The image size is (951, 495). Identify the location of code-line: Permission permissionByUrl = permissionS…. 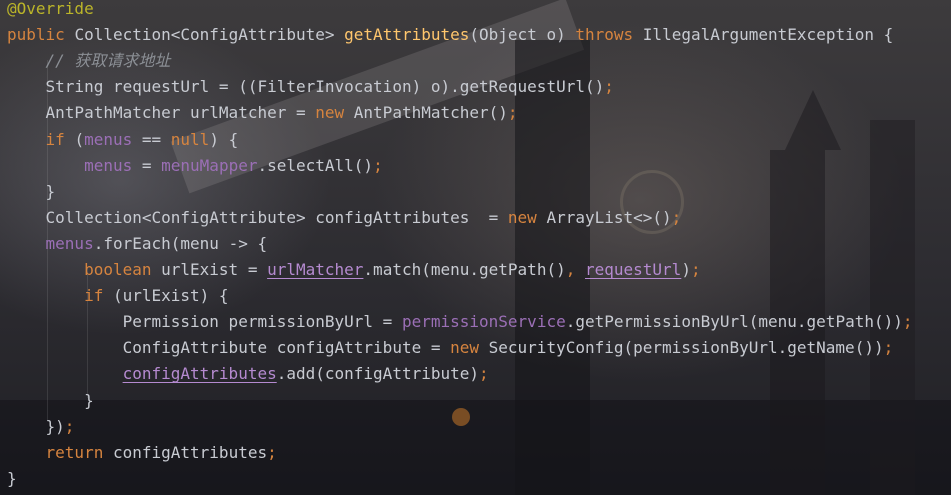
(460, 322).